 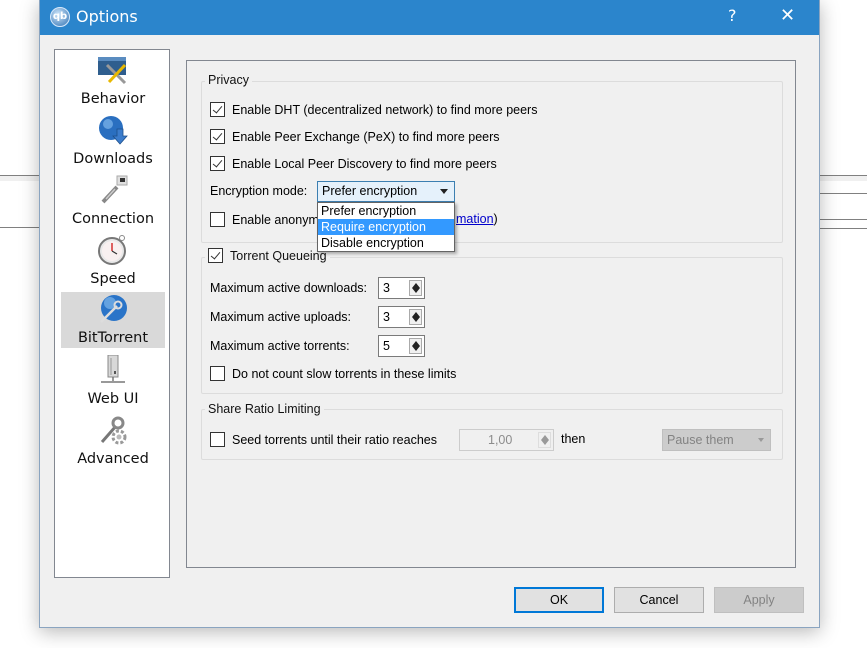 What do you see at coordinates (113, 369) in the screenshot?
I see `webui-server-icon` at bounding box center [113, 369].